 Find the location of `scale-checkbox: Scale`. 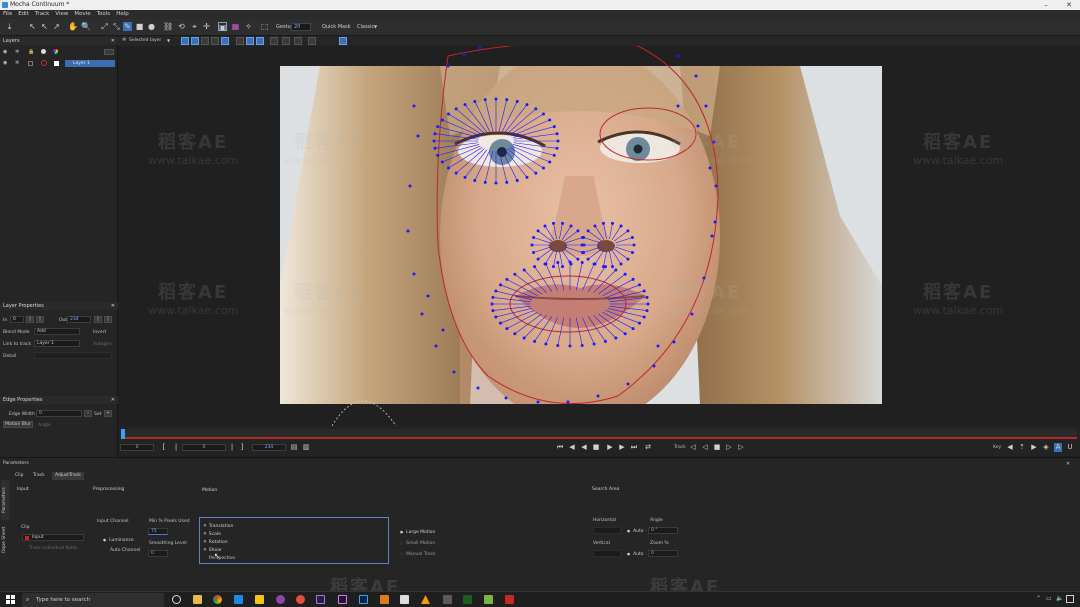

scale-checkbox: Scale is located at coordinates (212, 534).